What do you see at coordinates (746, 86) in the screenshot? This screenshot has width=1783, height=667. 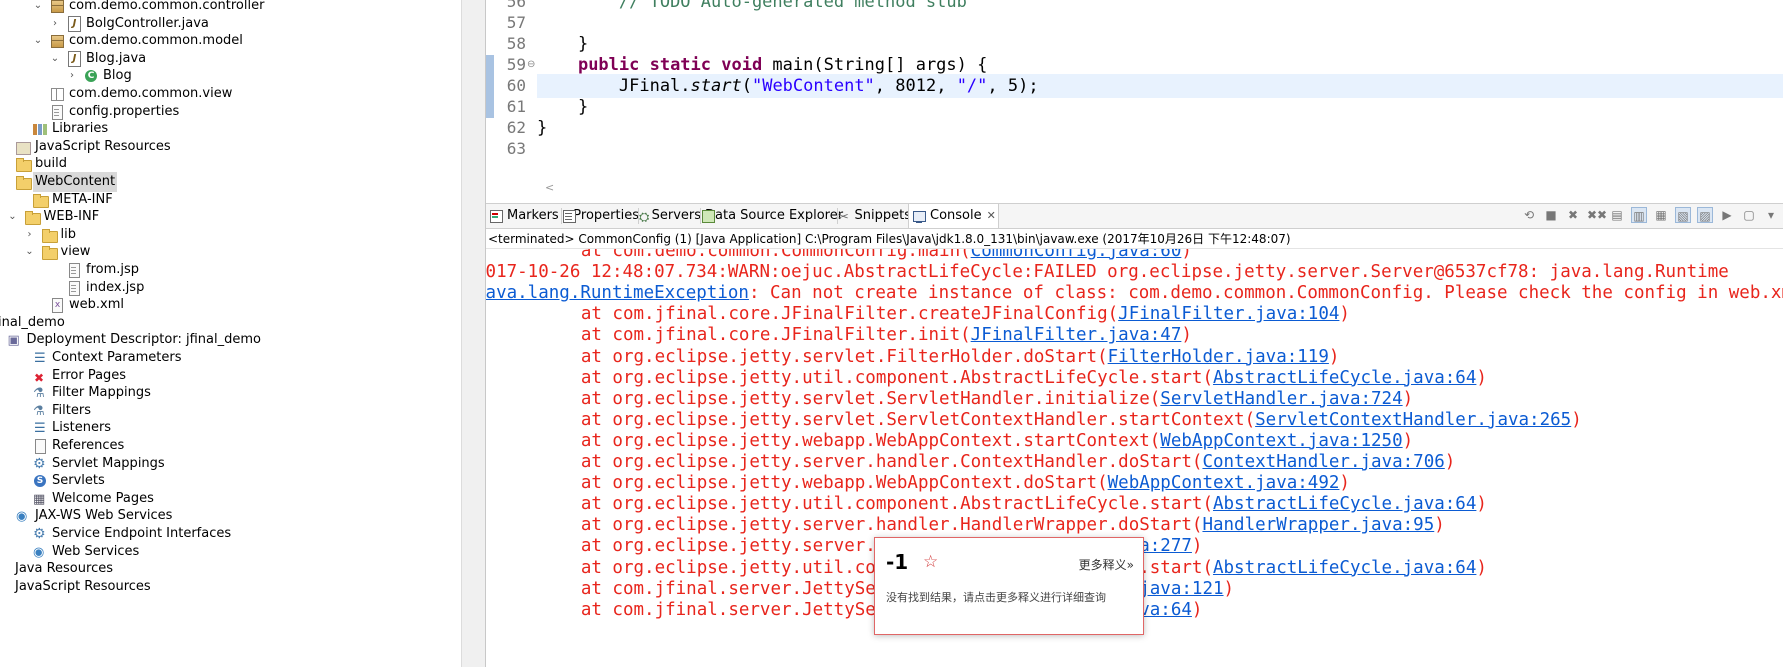 I see `code-token: (` at bounding box center [746, 86].